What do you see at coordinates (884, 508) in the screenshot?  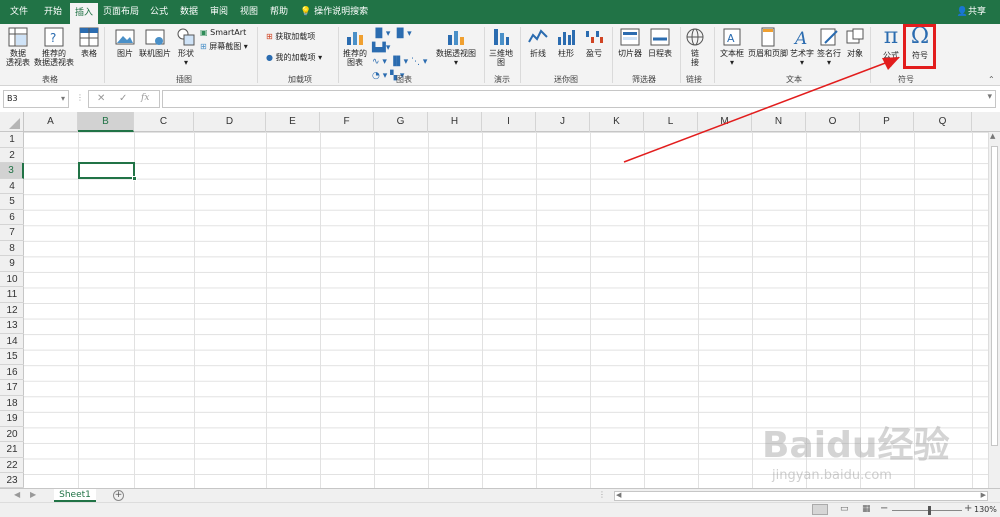 I see `zoom-out-icon: −` at bounding box center [884, 508].